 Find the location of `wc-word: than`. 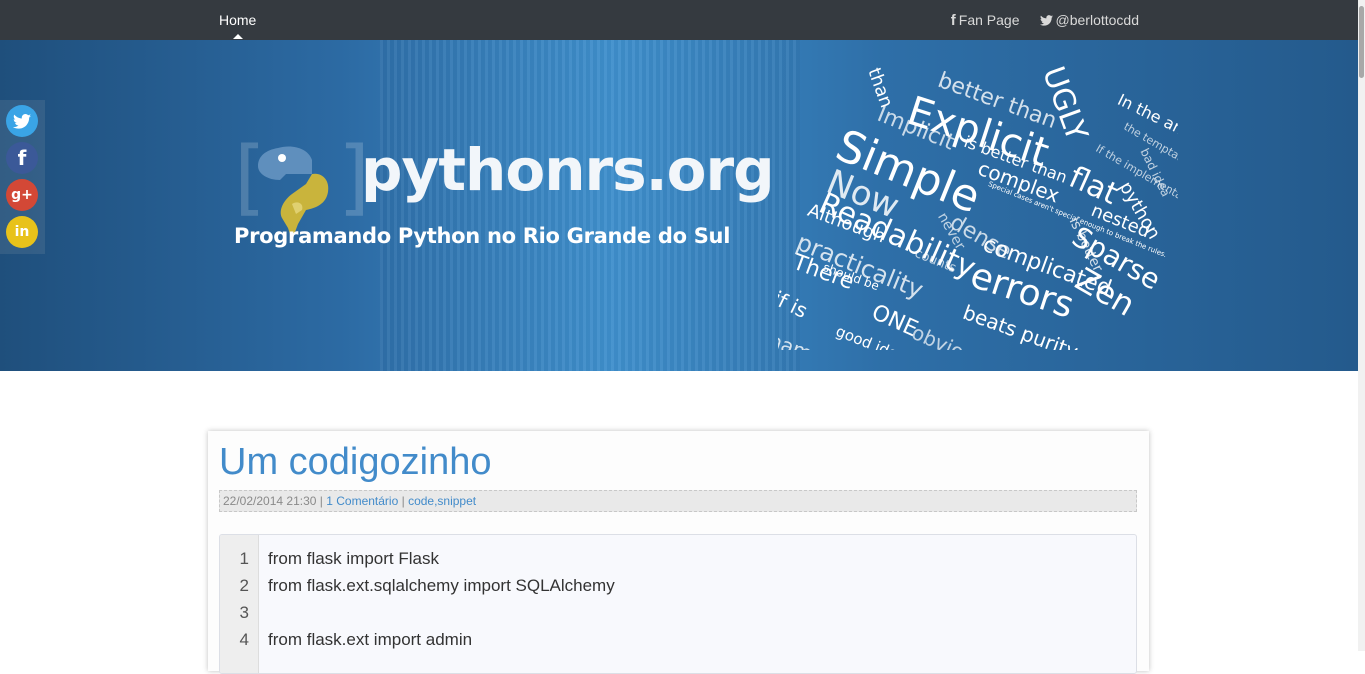

wc-word: than is located at coordinates (880, 88).